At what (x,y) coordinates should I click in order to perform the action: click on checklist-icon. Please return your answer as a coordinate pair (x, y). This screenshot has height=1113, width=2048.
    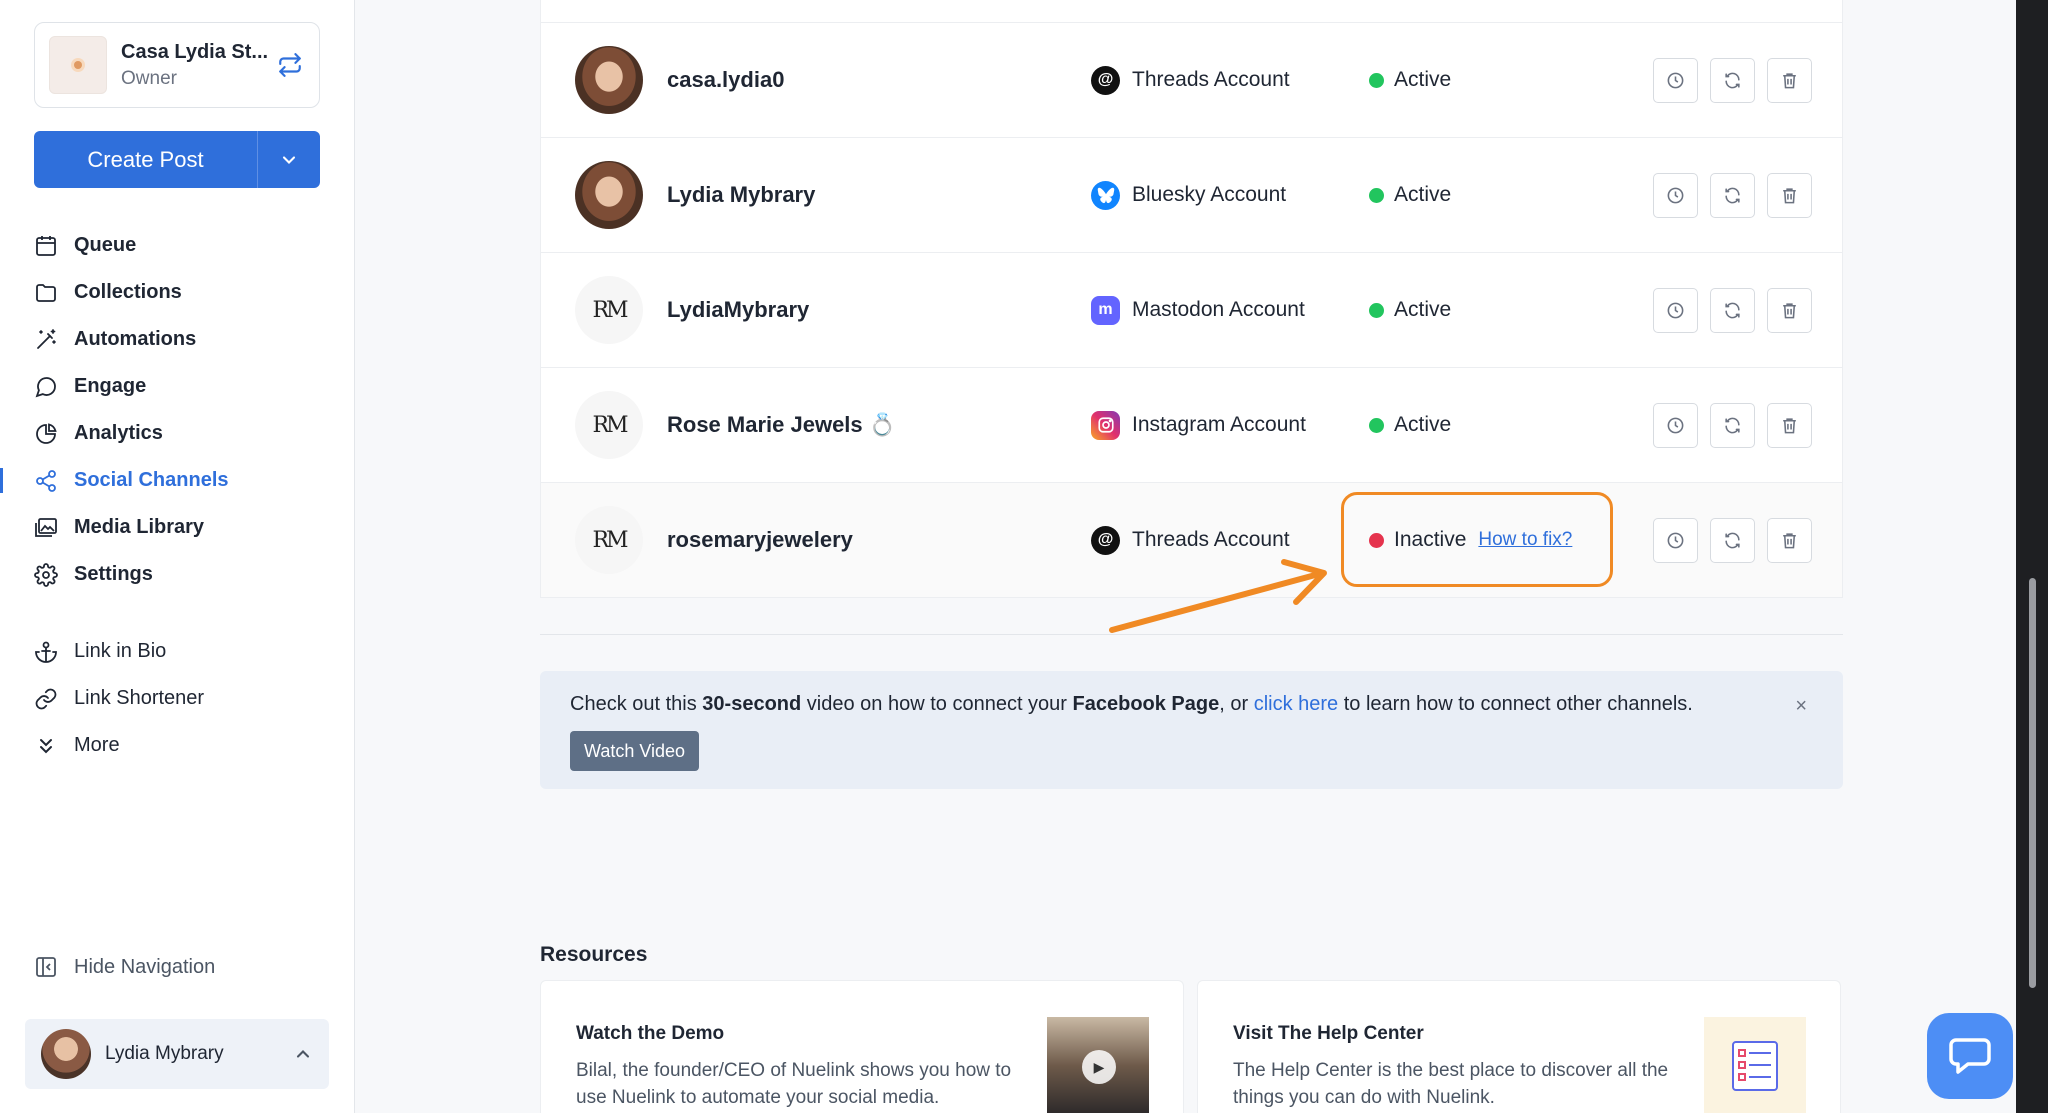
    Looking at the image, I should click on (1755, 1065).